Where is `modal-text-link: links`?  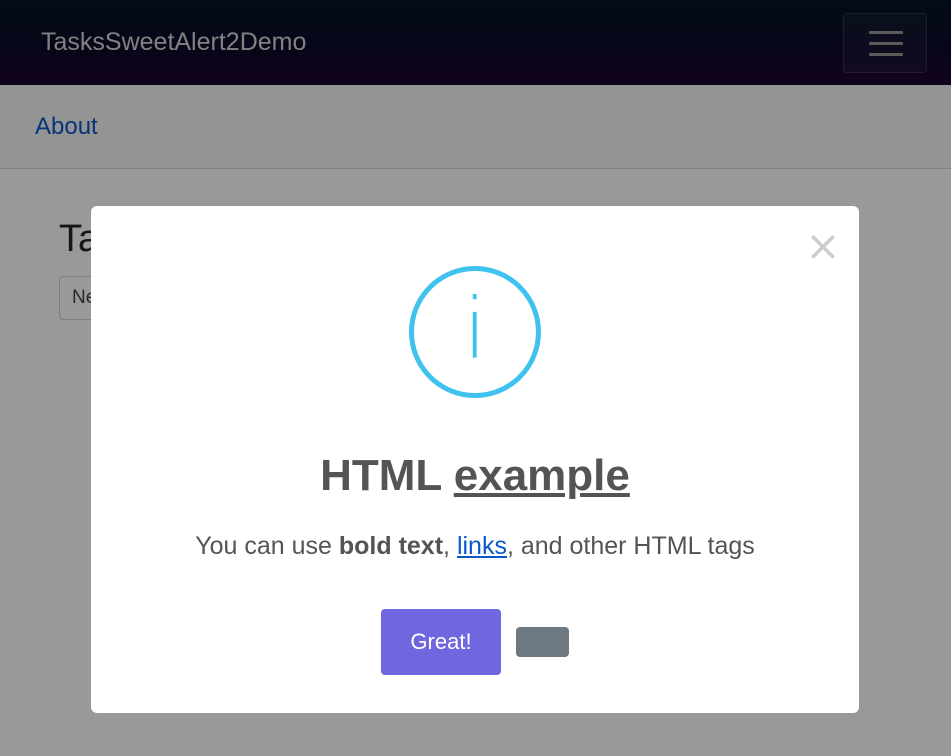
modal-text-link: links is located at coordinates (482, 546).